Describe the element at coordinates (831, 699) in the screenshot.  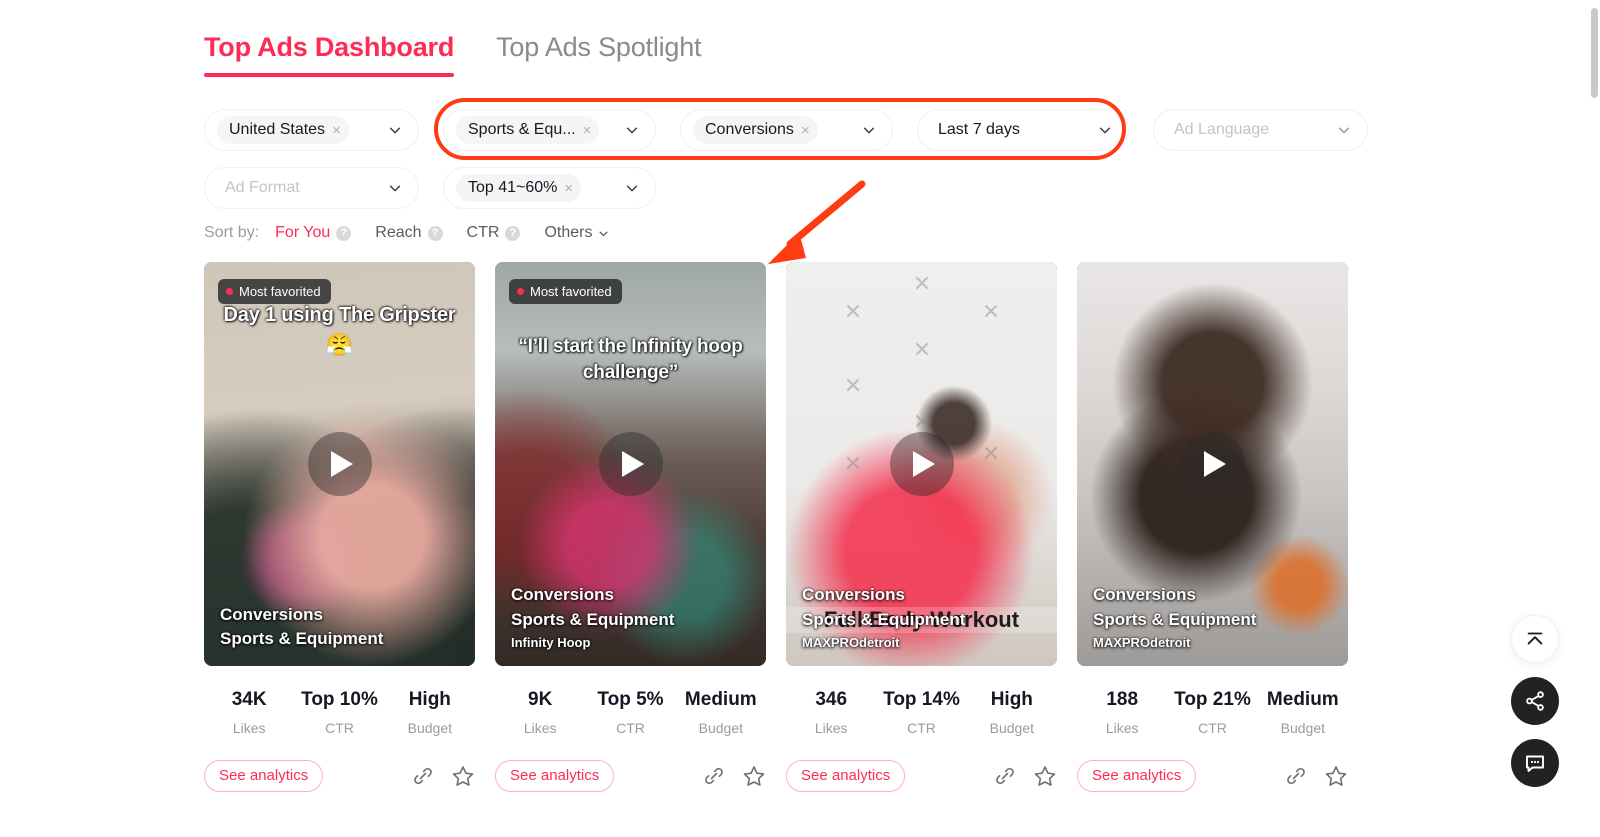
I see `stat-likes-value: 346` at that location.